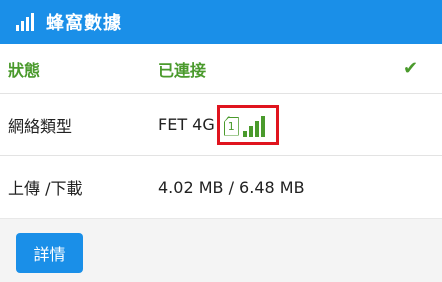 This screenshot has height=282, width=442. I want to click on signal-highlight-box: 1, so click(247, 124).